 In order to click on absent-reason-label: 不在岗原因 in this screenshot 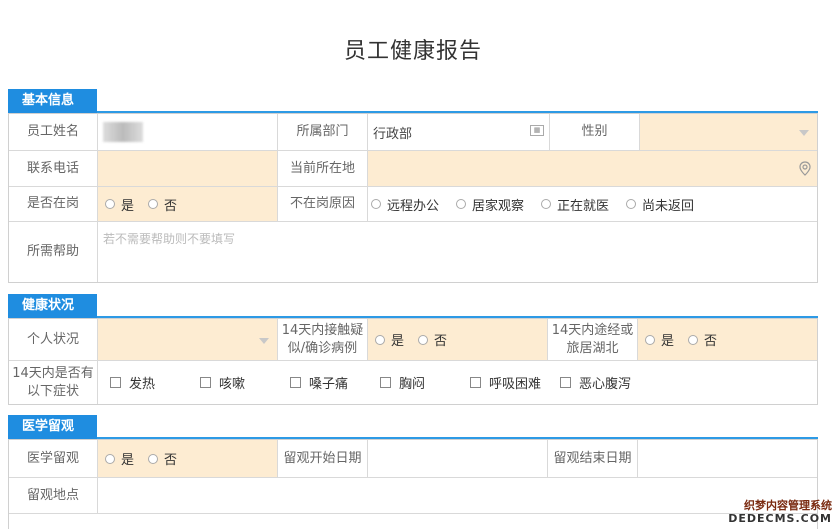, I will do `click(323, 204)`.